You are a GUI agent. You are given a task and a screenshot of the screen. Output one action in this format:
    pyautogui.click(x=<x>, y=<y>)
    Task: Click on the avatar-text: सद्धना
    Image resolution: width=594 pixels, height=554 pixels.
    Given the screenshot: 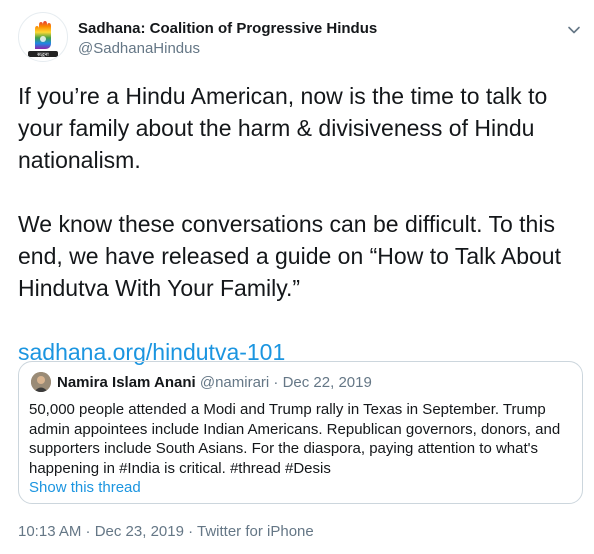 What is the action you would take?
    pyautogui.click(x=43, y=55)
    